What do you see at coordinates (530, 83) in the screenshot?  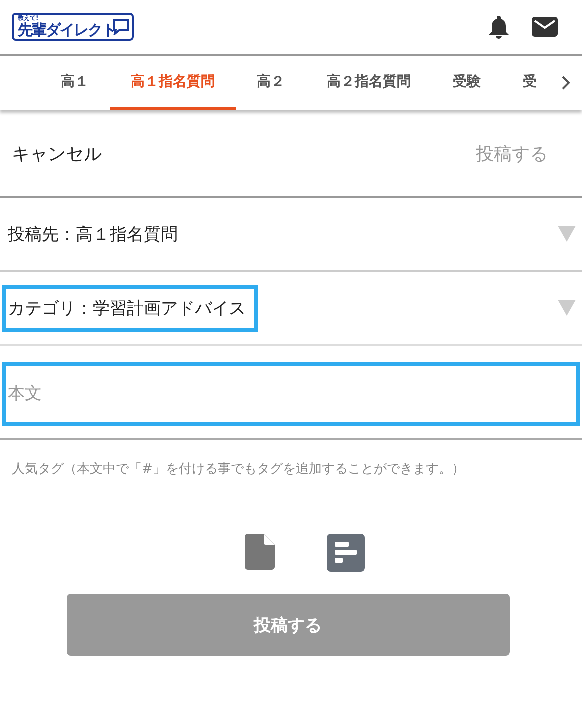 I see `tab: 受` at bounding box center [530, 83].